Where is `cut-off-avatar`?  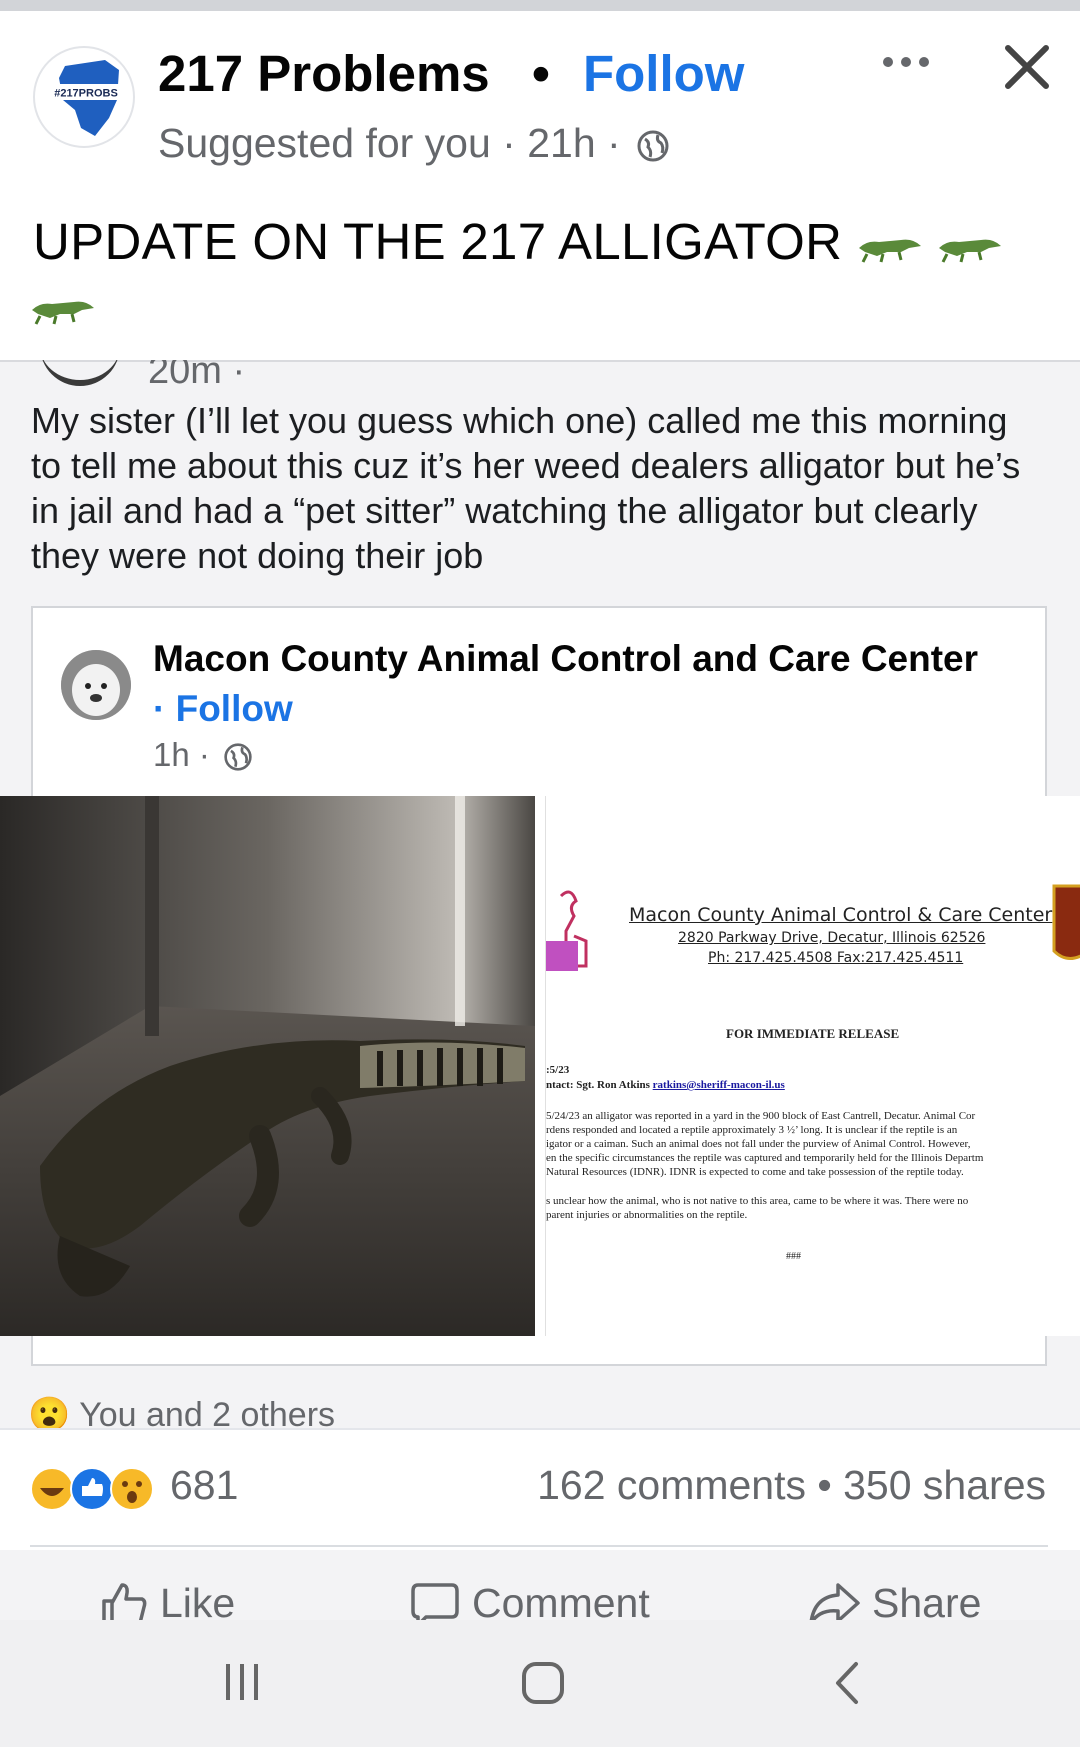 cut-off-avatar is located at coordinates (80, 373).